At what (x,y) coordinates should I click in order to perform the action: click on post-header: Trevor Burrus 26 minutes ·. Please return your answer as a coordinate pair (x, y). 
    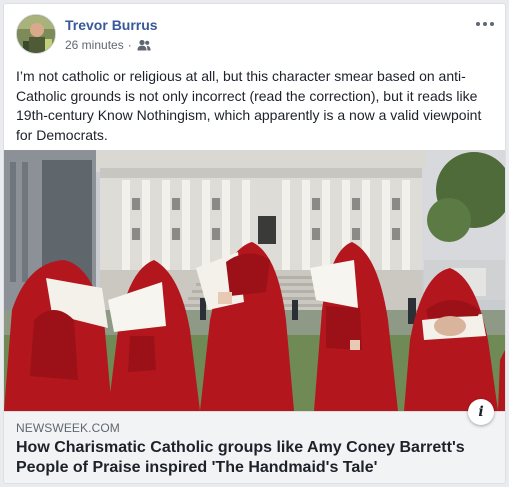
    Looking at the image, I should click on (256, 36).